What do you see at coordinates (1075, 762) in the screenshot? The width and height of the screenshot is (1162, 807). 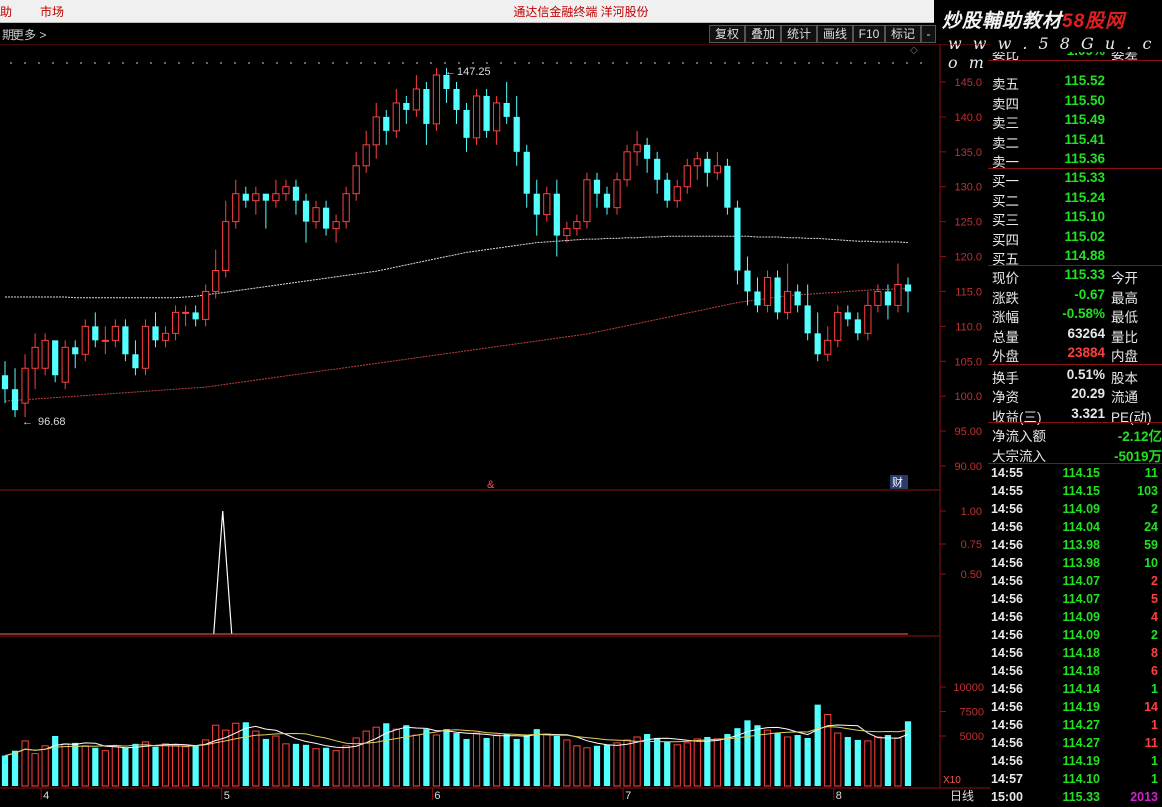 I see `tick-row: 14:56 114.19 1` at bounding box center [1075, 762].